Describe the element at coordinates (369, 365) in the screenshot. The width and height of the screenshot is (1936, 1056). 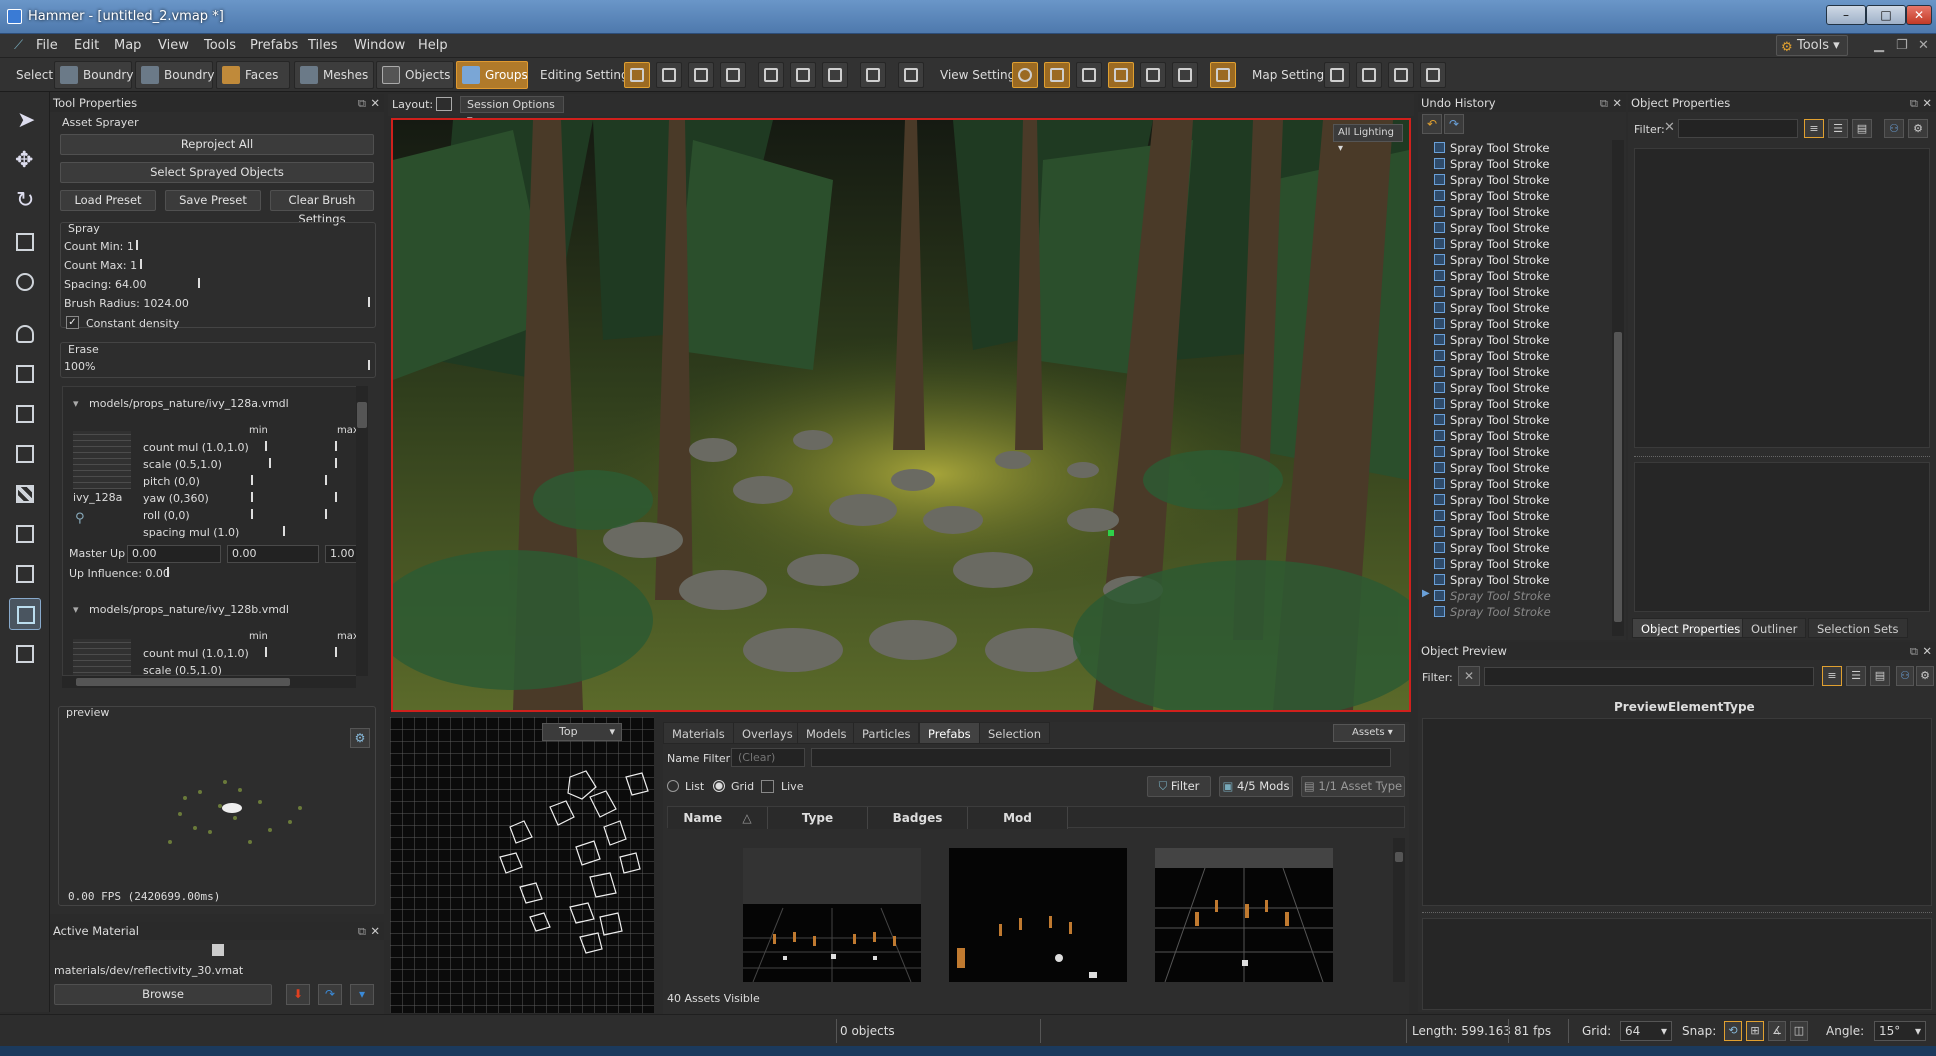
I see `erase-slider` at that location.